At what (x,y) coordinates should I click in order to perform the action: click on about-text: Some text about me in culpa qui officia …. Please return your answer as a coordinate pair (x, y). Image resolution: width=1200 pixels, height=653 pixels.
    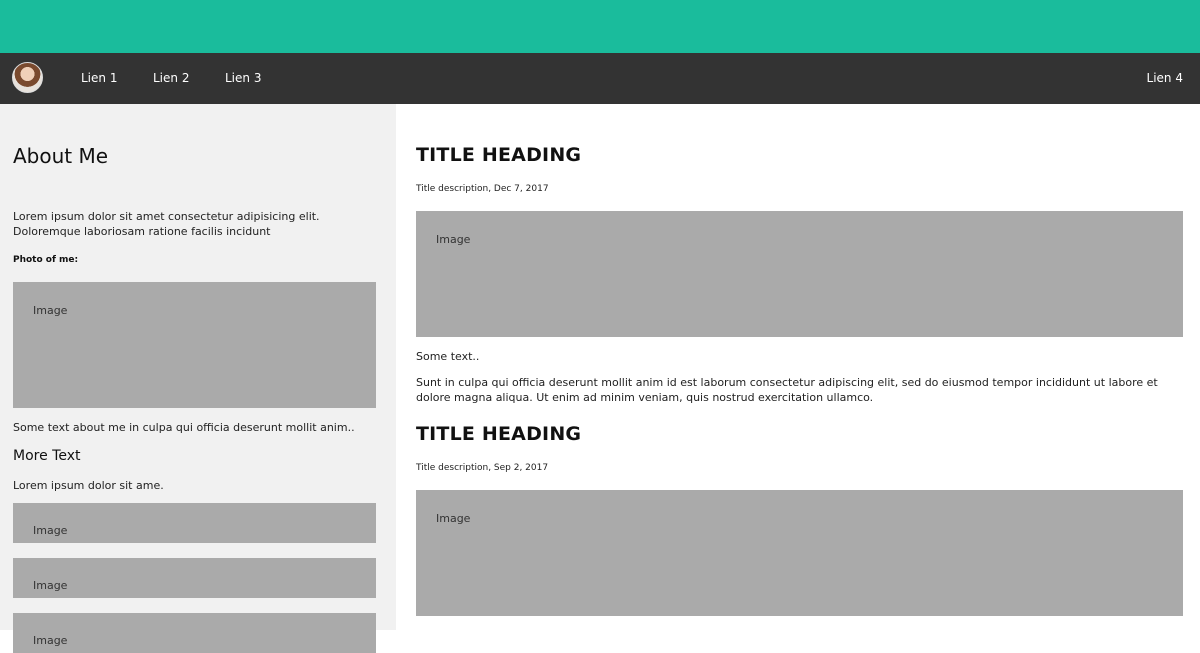
    Looking at the image, I should click on (184, 427).